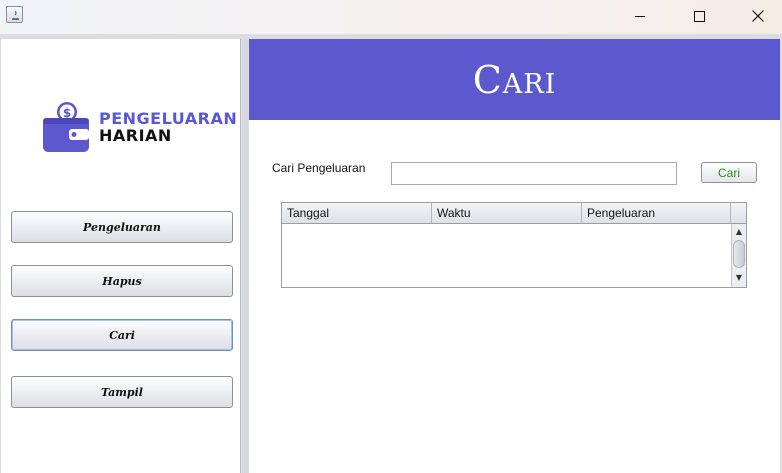 The width and height of the screenshot is (782, 473). Describe the element at coordinates (738, 213) in the screenshot. I see `table-corner` at that location.